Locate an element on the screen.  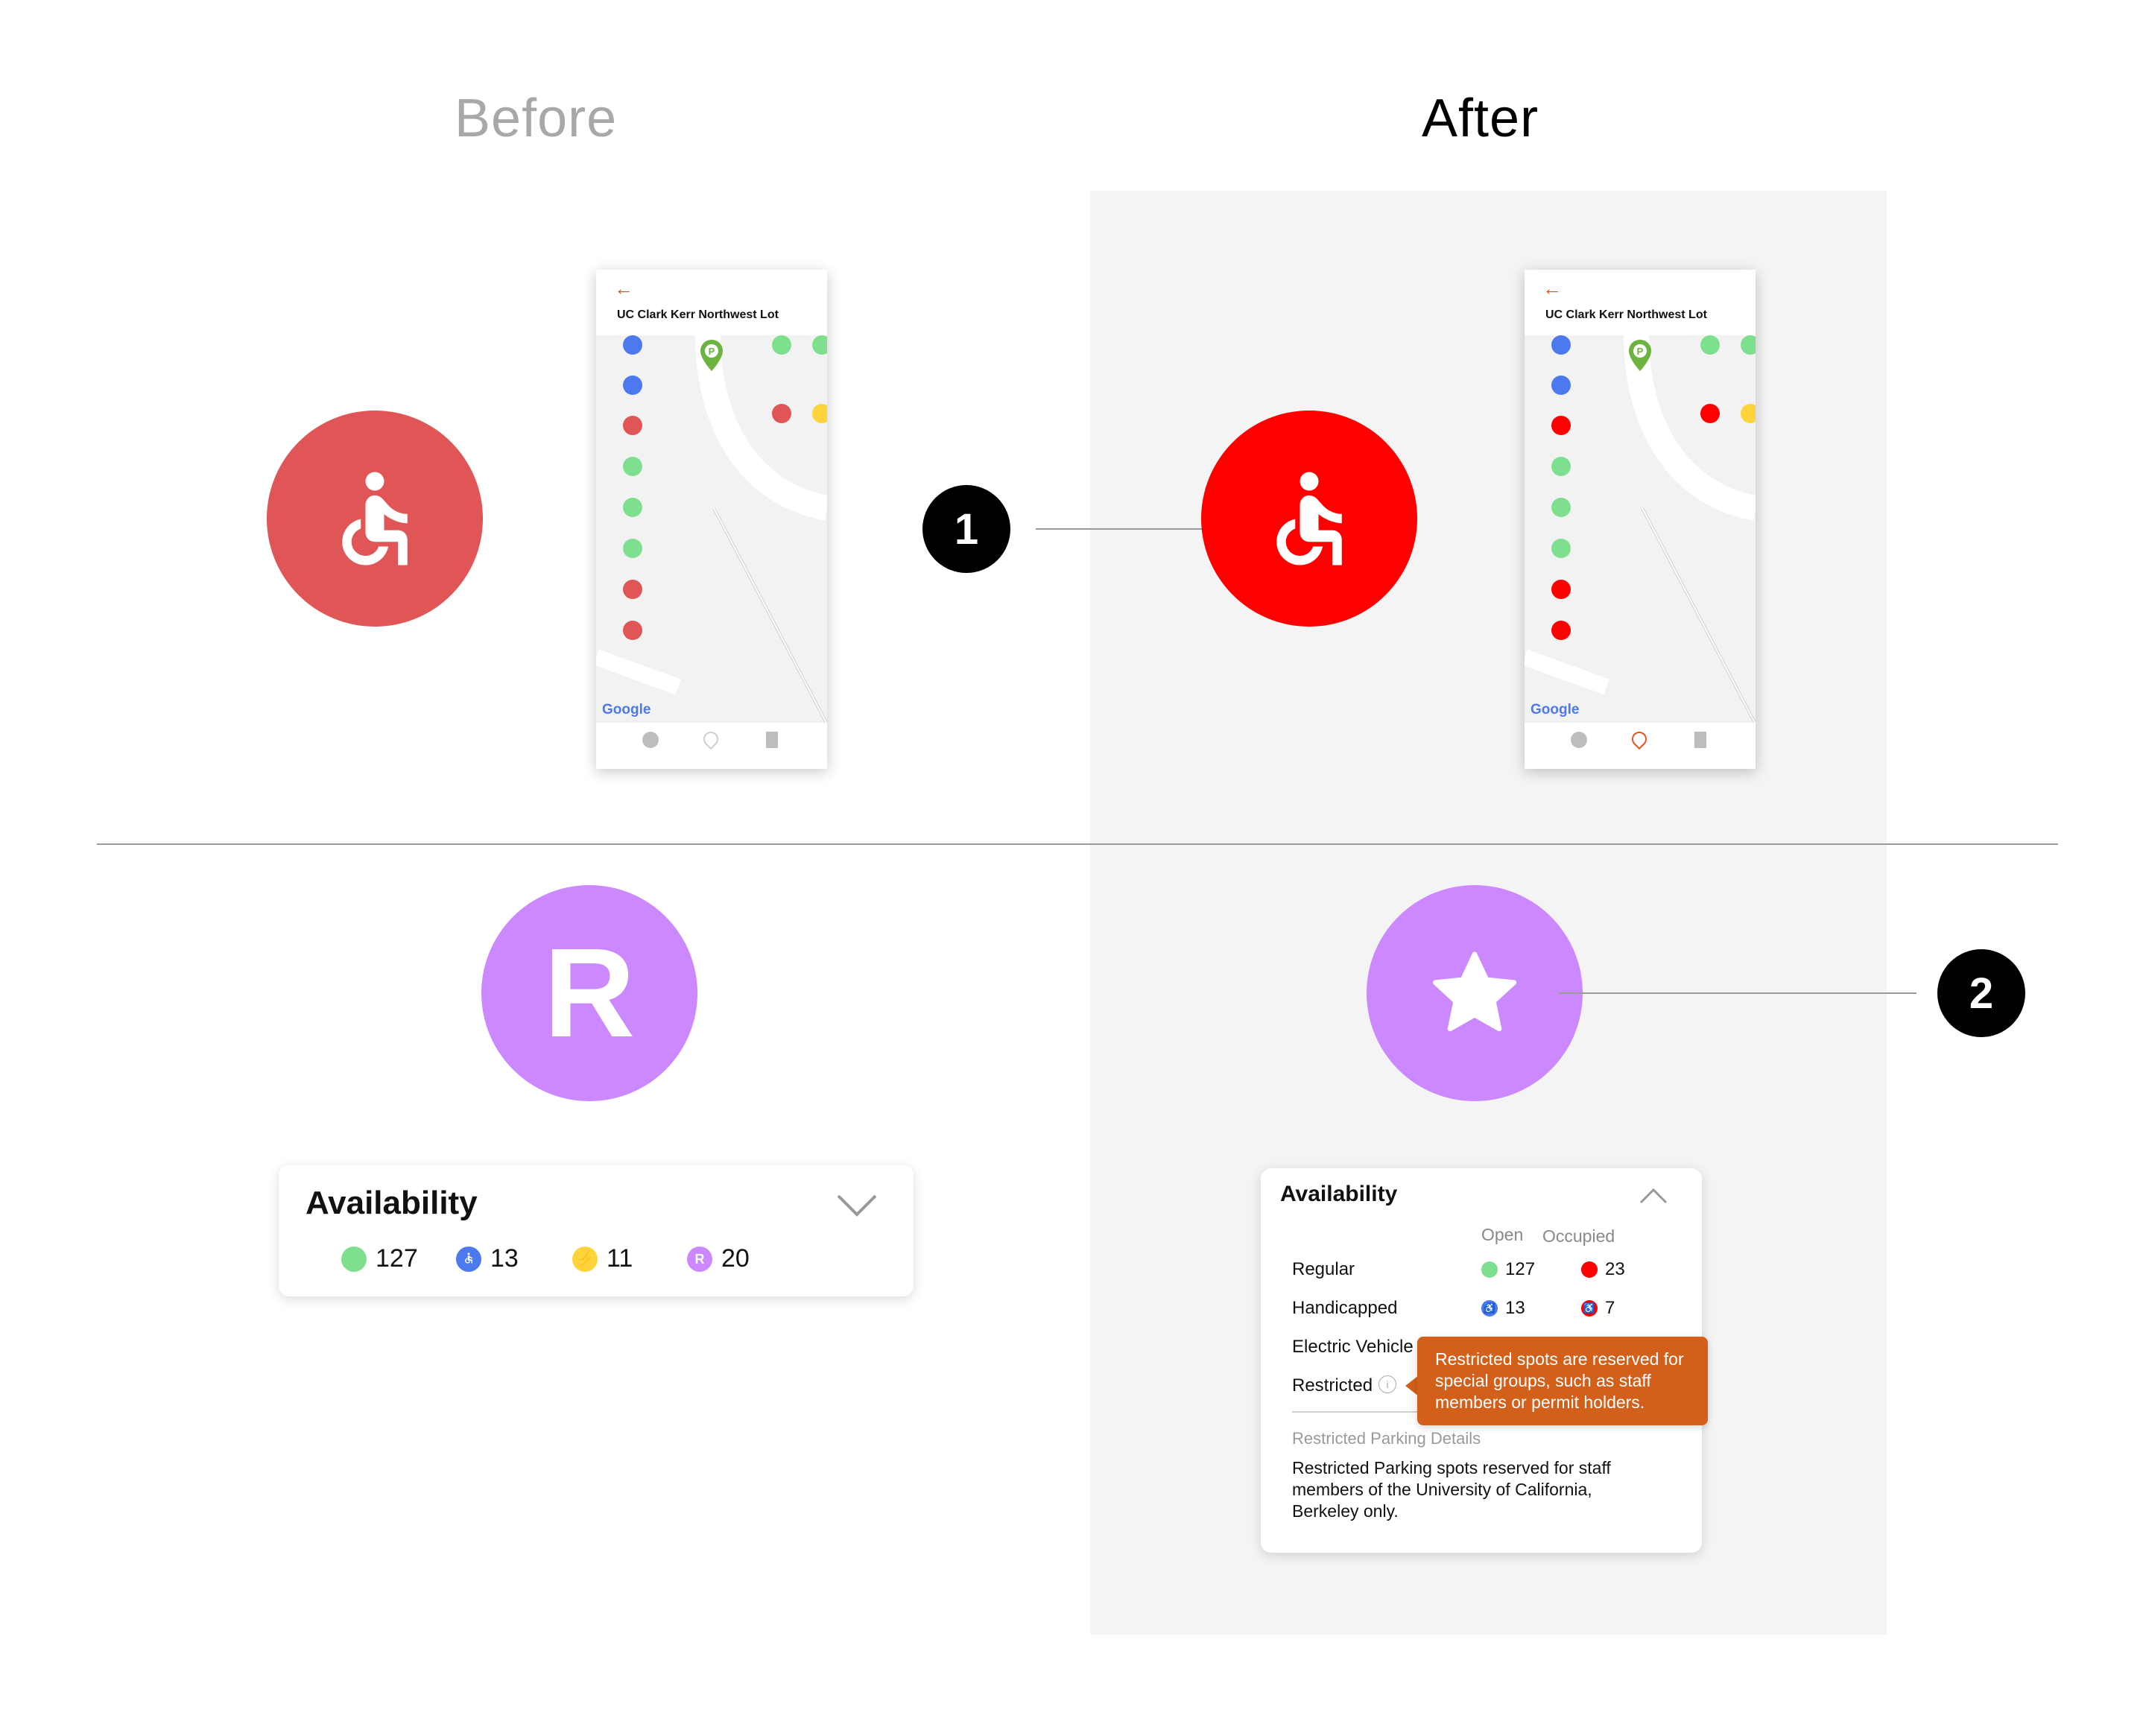
handicapped-occupied: ♿ 7 is located at coordinates (1598, 1308).